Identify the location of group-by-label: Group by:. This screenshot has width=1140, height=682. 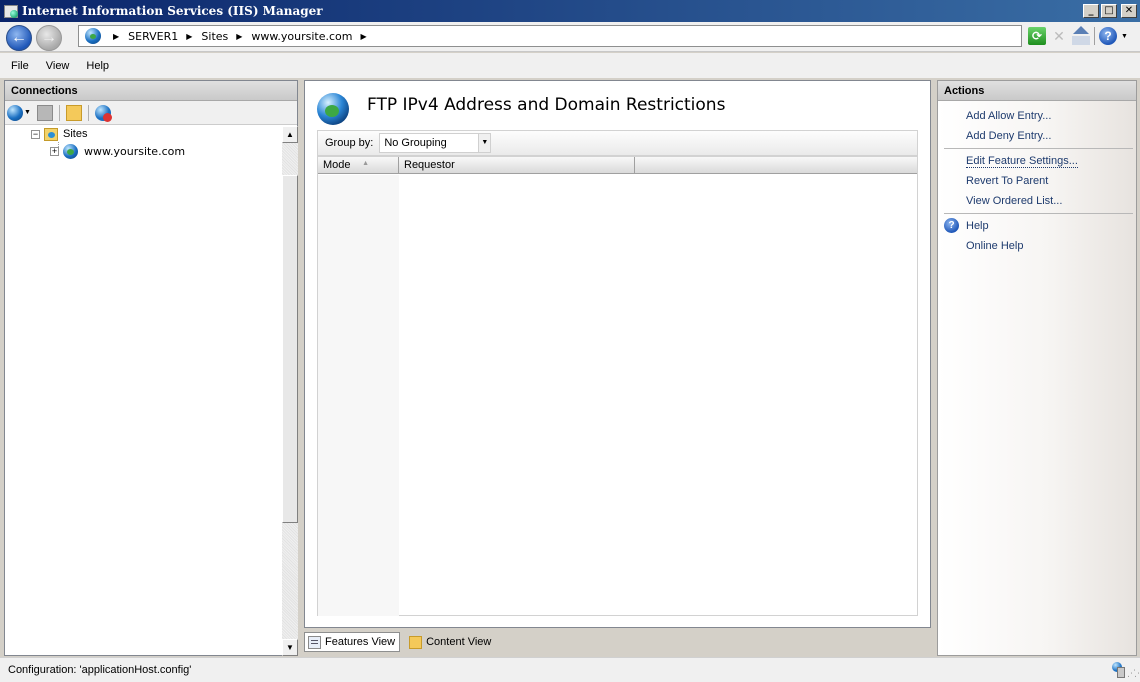
(349, 143).